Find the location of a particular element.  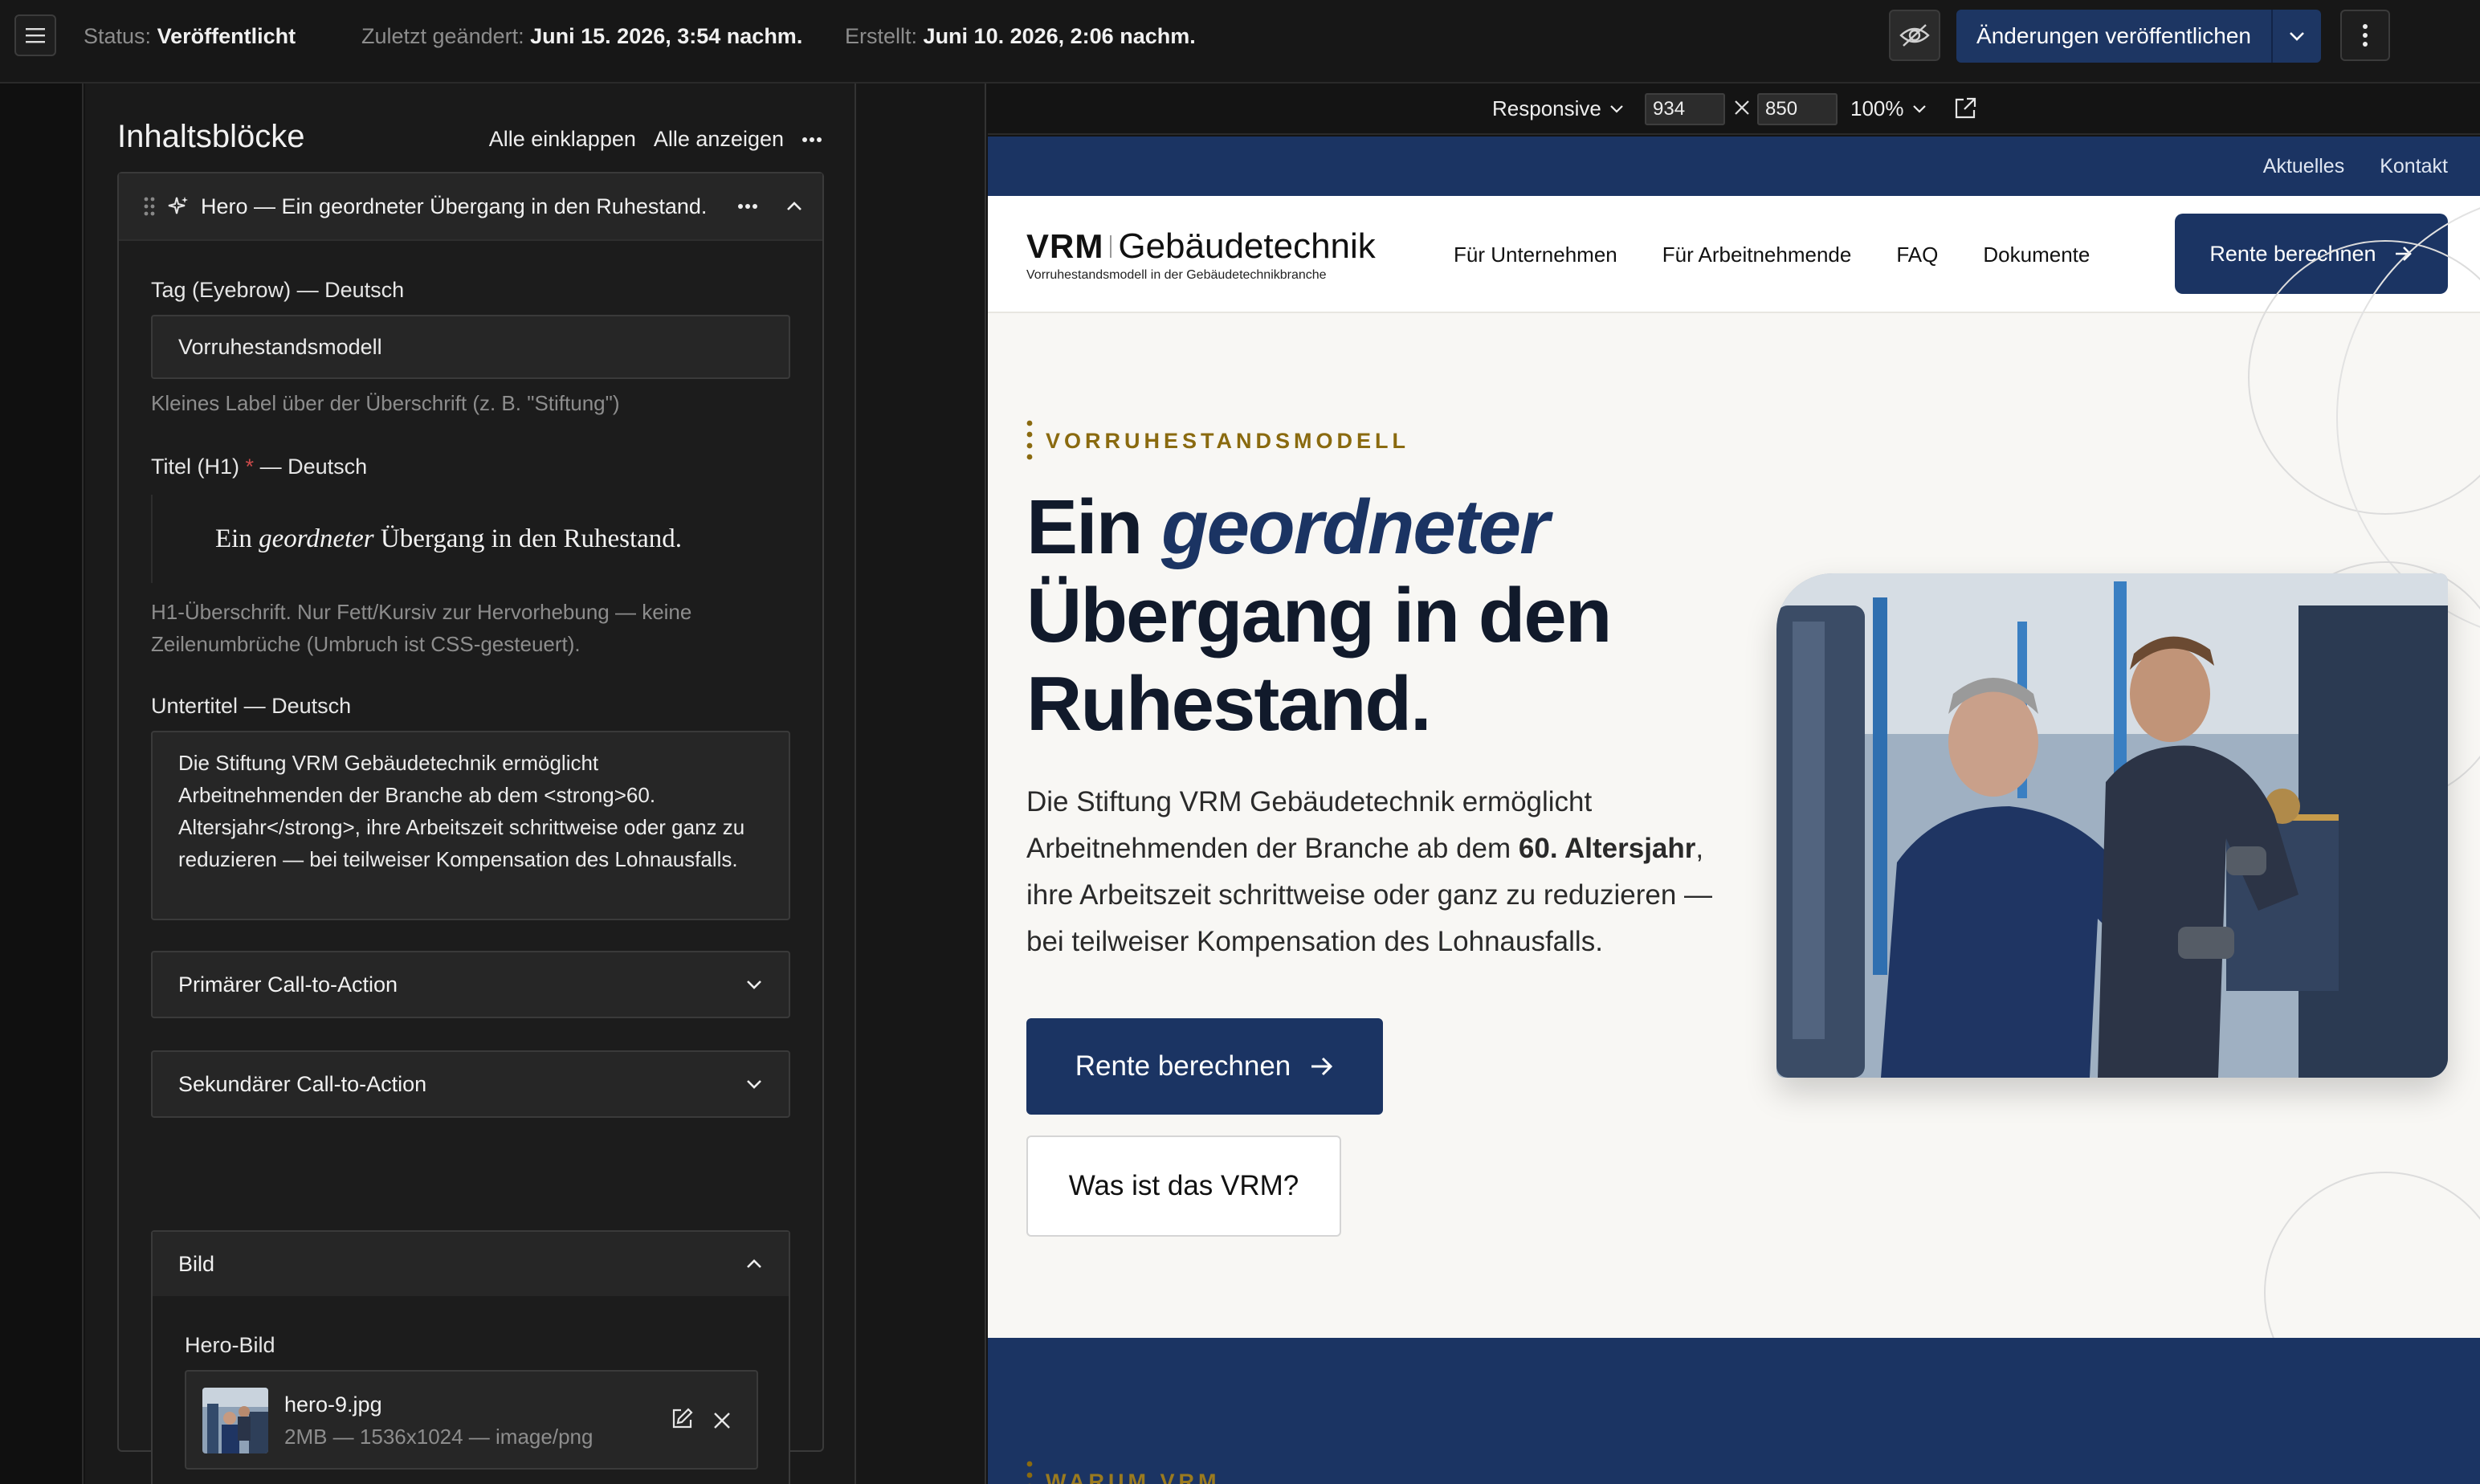

eyebrow-field-label: Tag (Eyebrow) — Deutsch is located at coordinates (277, 290).